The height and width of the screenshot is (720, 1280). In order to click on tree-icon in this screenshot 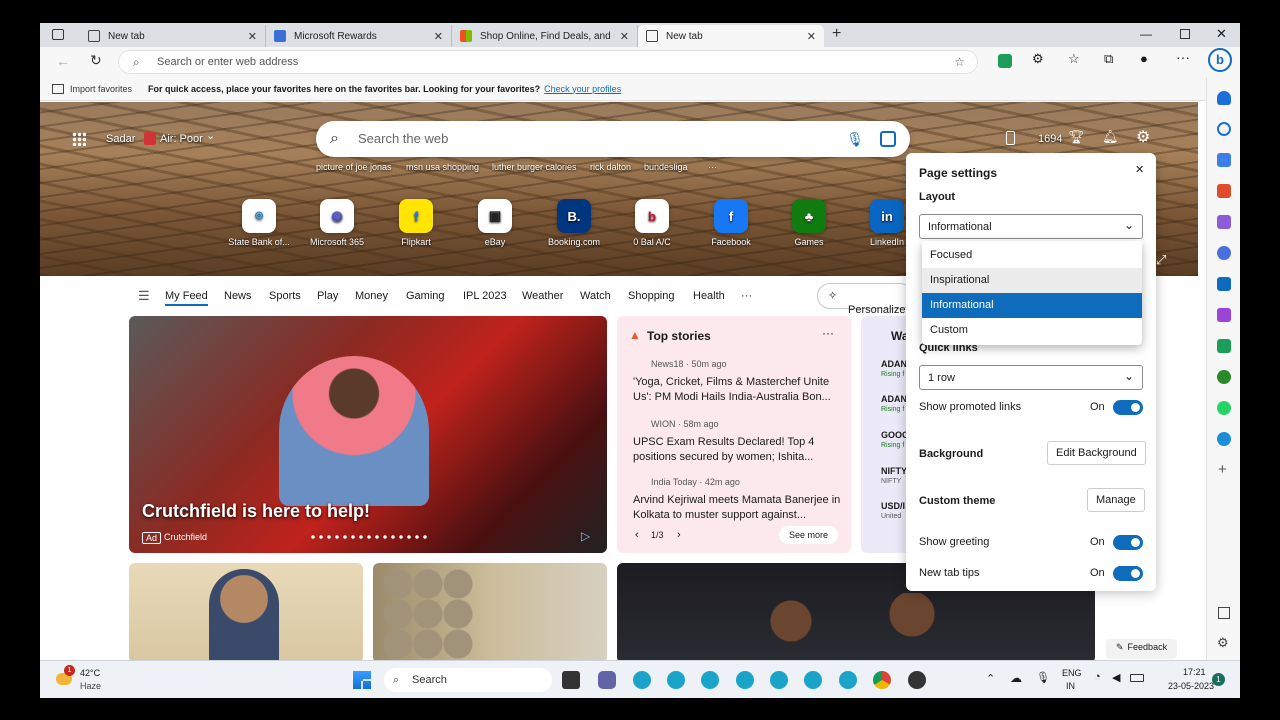, I will do `click(1224, 377)`.